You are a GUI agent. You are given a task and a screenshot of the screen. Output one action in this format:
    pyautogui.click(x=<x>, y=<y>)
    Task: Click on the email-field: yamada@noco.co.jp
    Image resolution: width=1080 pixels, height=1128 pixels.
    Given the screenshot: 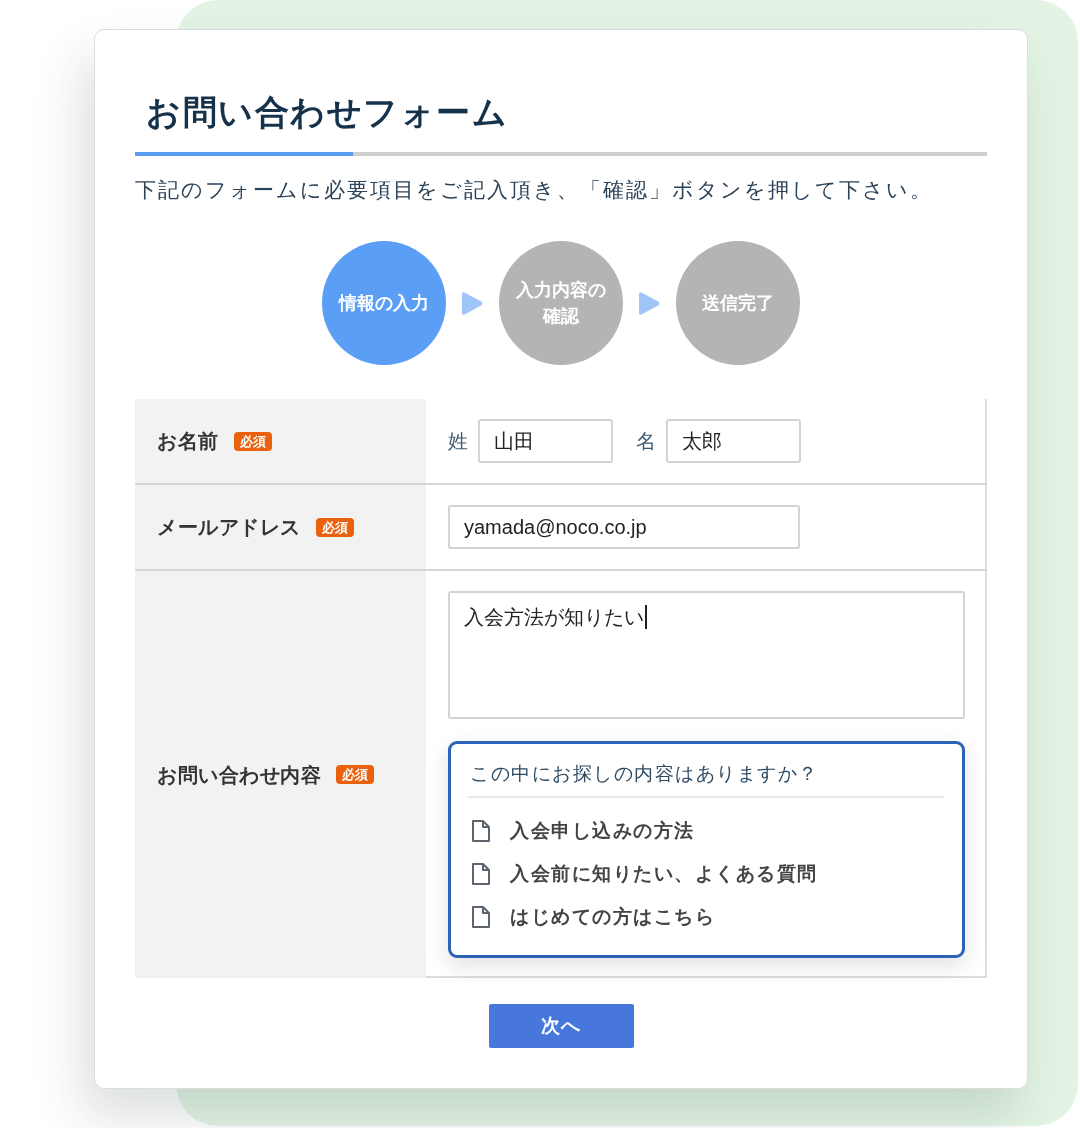 What is the action you would take?
    pyautogui.click(x=624, y=527)
    